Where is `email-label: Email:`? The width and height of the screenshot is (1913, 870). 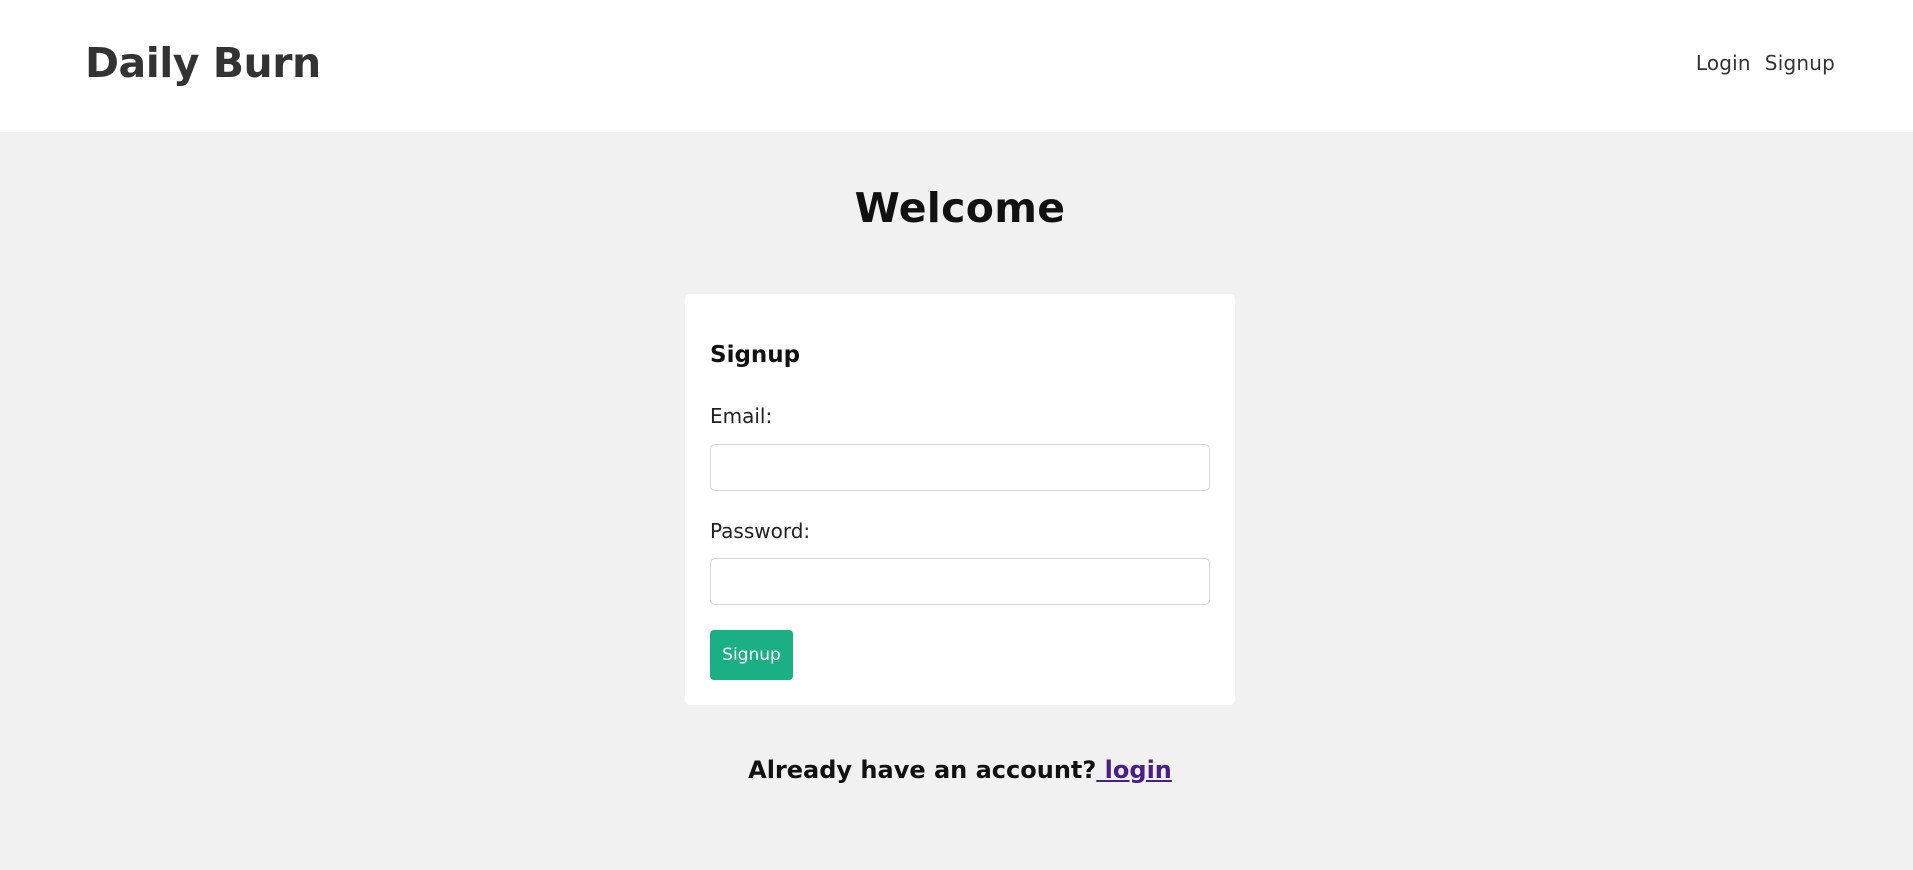 email-label: Email: is located at coordinates (741, 416).